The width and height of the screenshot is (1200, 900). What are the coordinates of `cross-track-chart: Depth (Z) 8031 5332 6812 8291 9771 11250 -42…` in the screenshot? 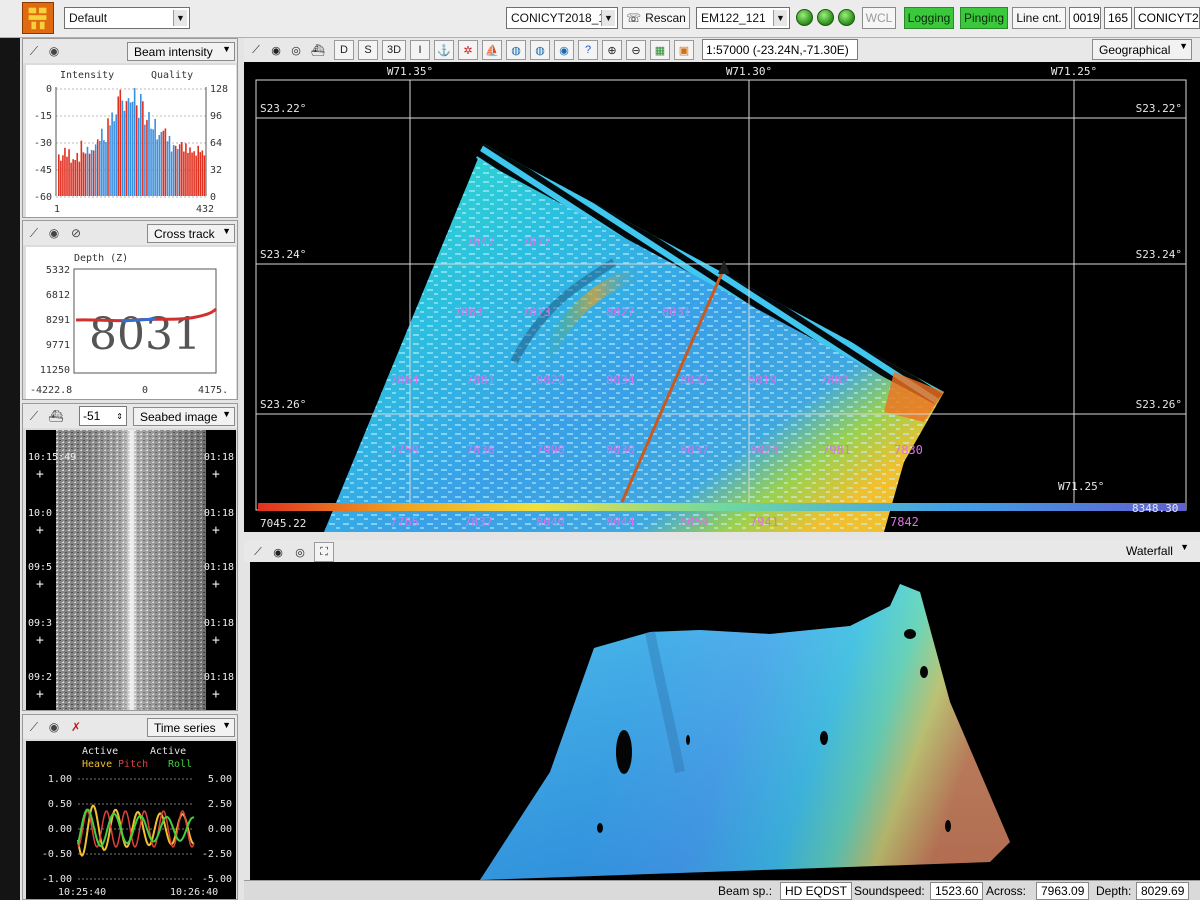 It's located at (131, 323).